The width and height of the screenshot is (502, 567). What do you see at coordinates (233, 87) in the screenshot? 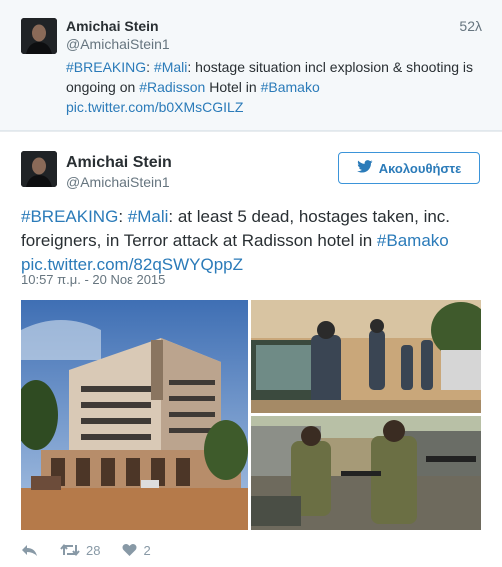
I see `text-fragment: Hotel in` at bounding box center [233, 87].